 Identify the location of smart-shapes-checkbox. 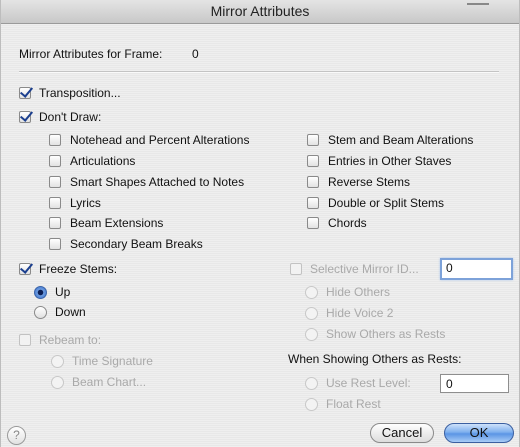
(55, 182).